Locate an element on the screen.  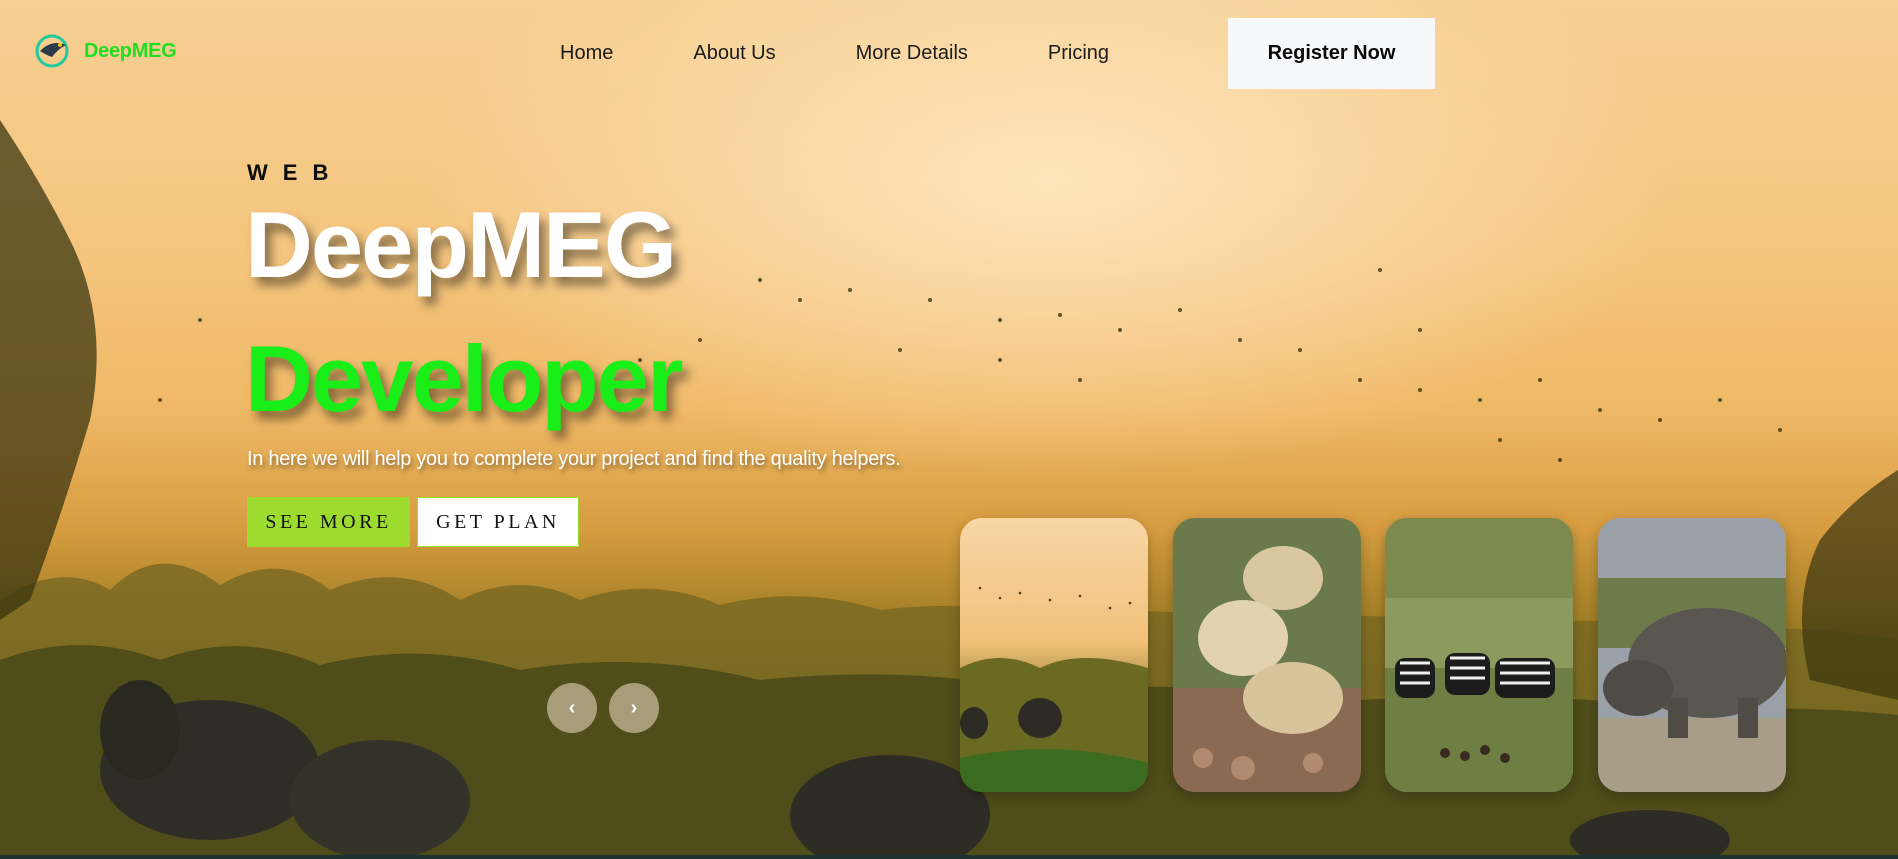
prev-slide-button: ‹ is located at coordinates (572, 708).